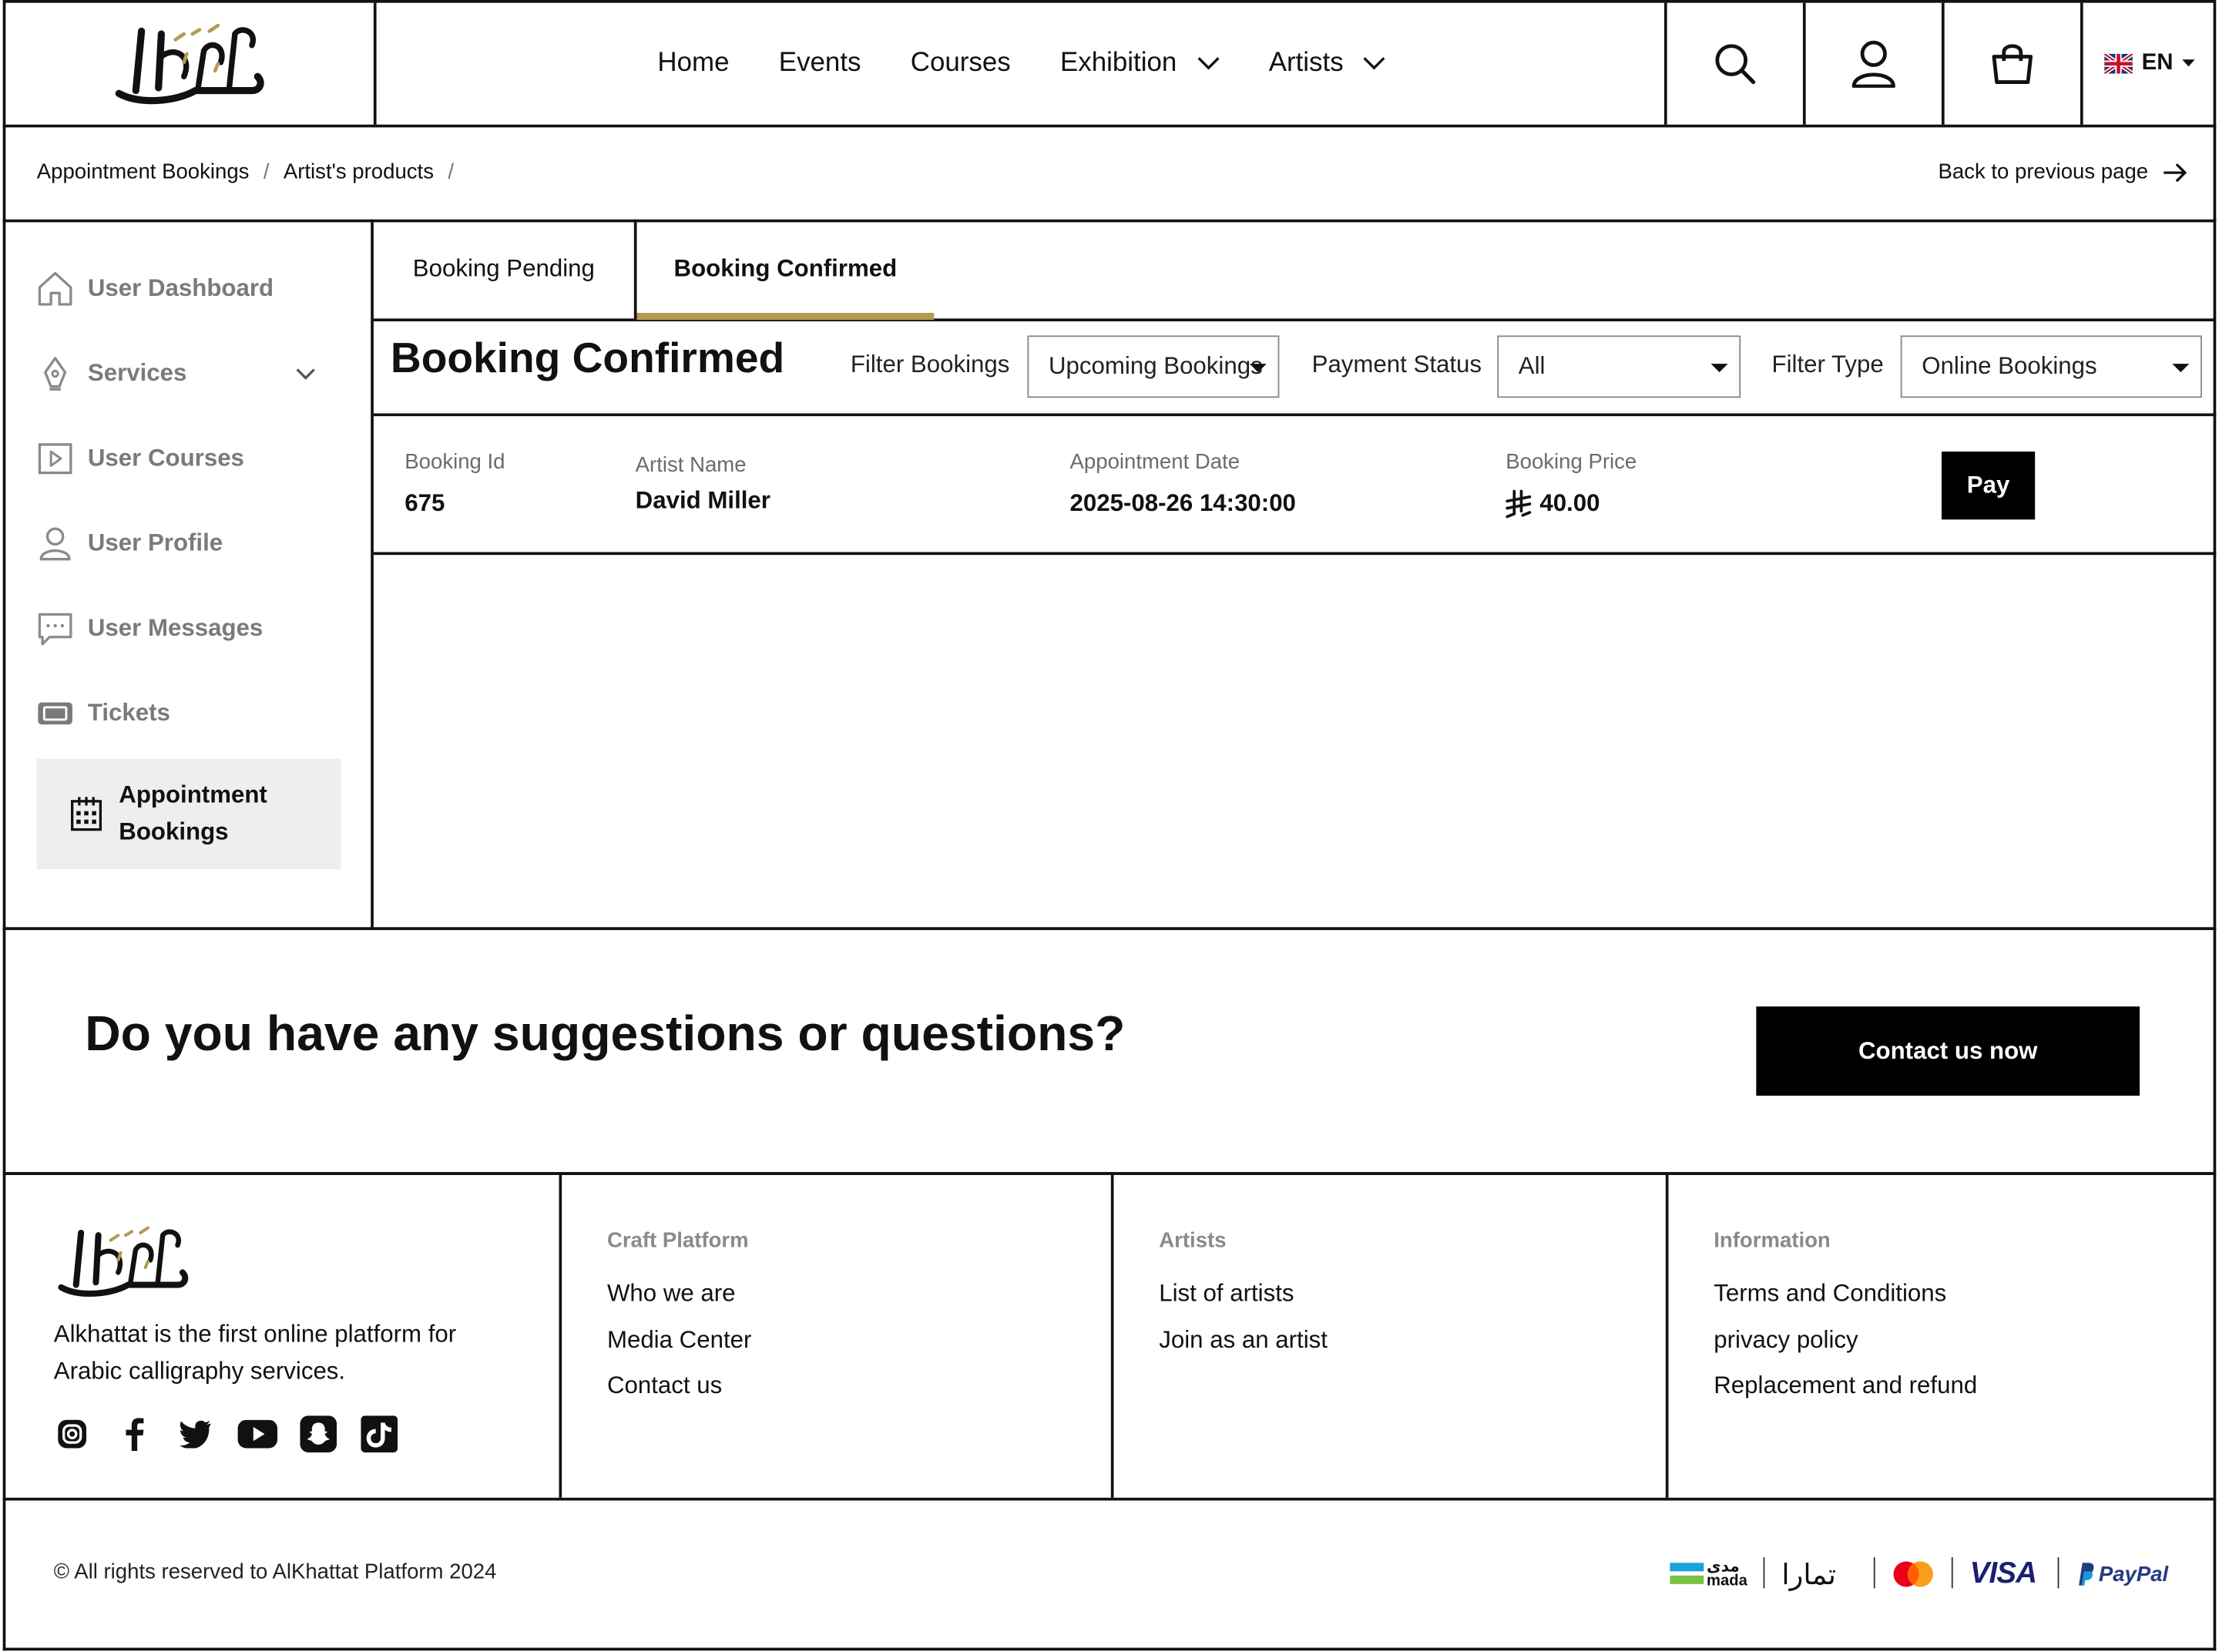 The height and width of the screenshot is (1652, 2219). I want to click on page-title: Booking Confirmed, so click(587, 359).